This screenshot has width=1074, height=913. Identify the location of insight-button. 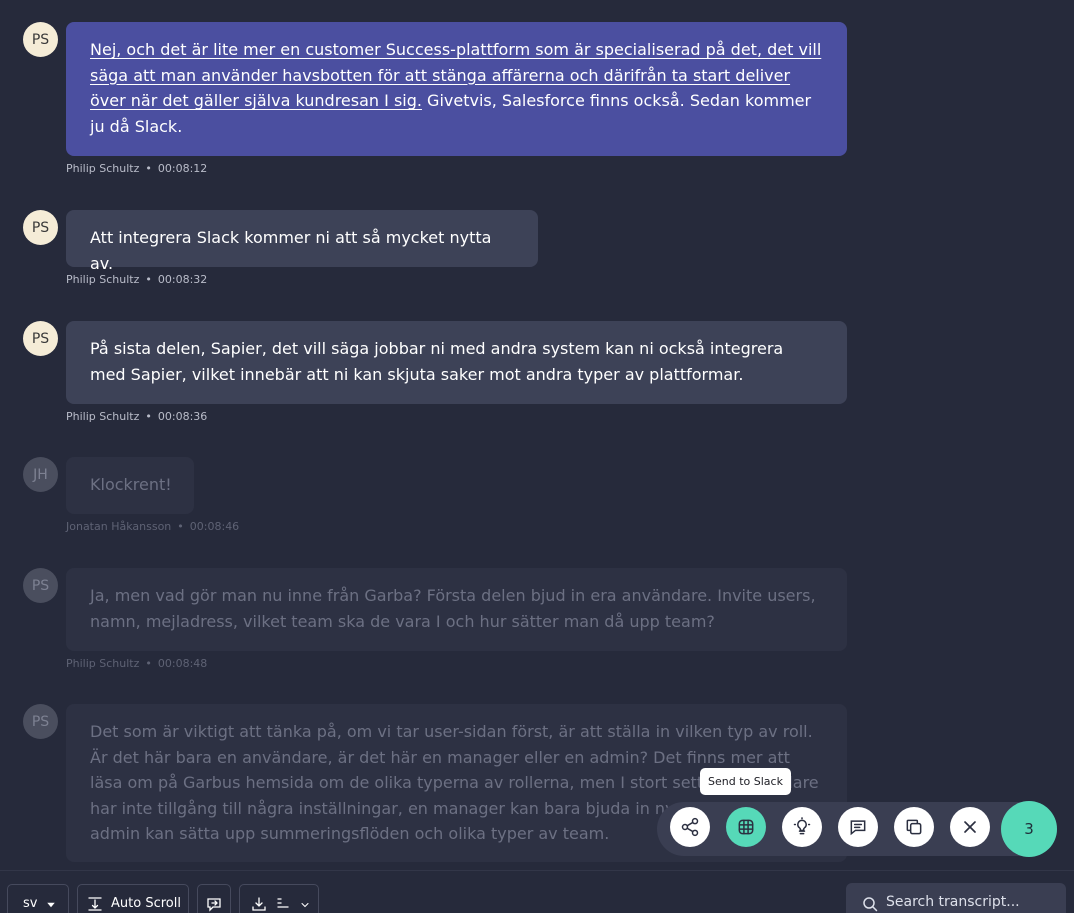
(802, 827).